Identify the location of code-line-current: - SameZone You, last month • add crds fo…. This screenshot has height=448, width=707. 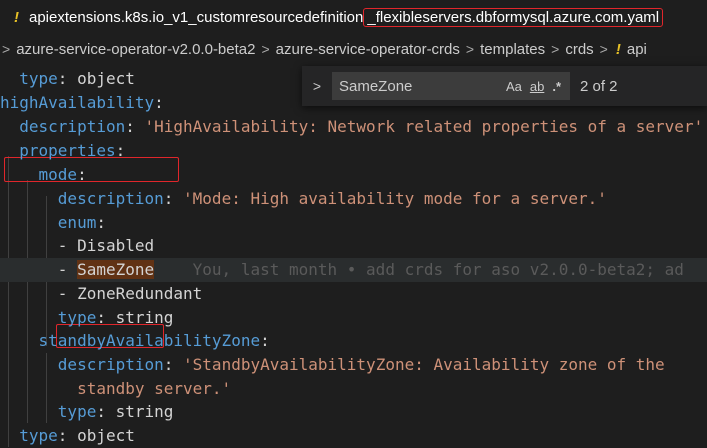
(353, 270).